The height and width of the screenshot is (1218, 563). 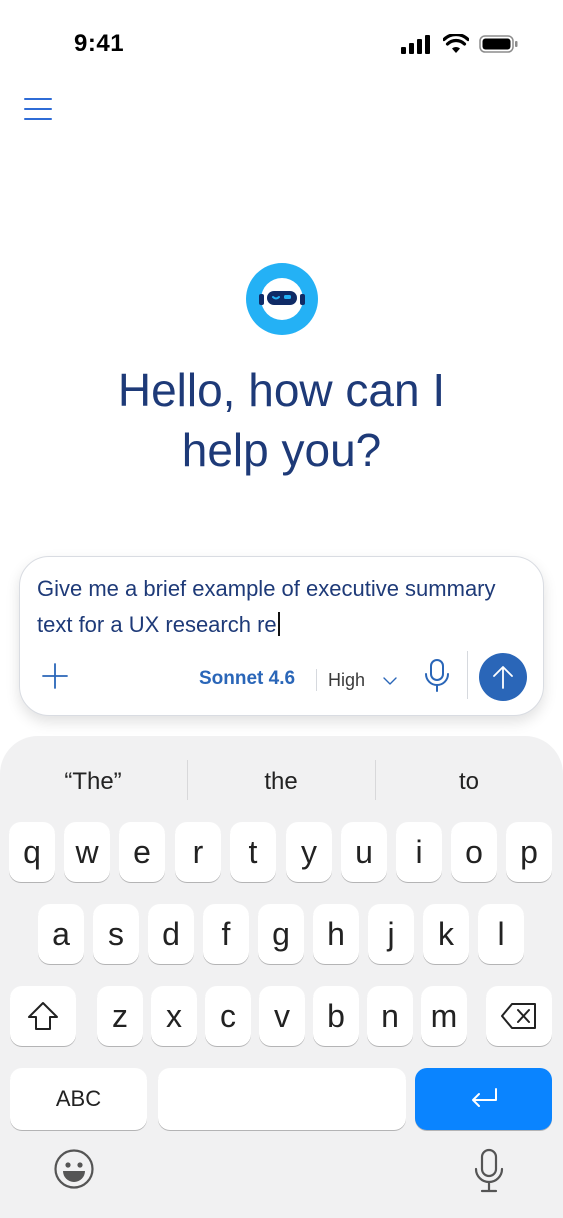 I want to click on greeting-line-1: Hello, how can I, so click(x=281, y=390).